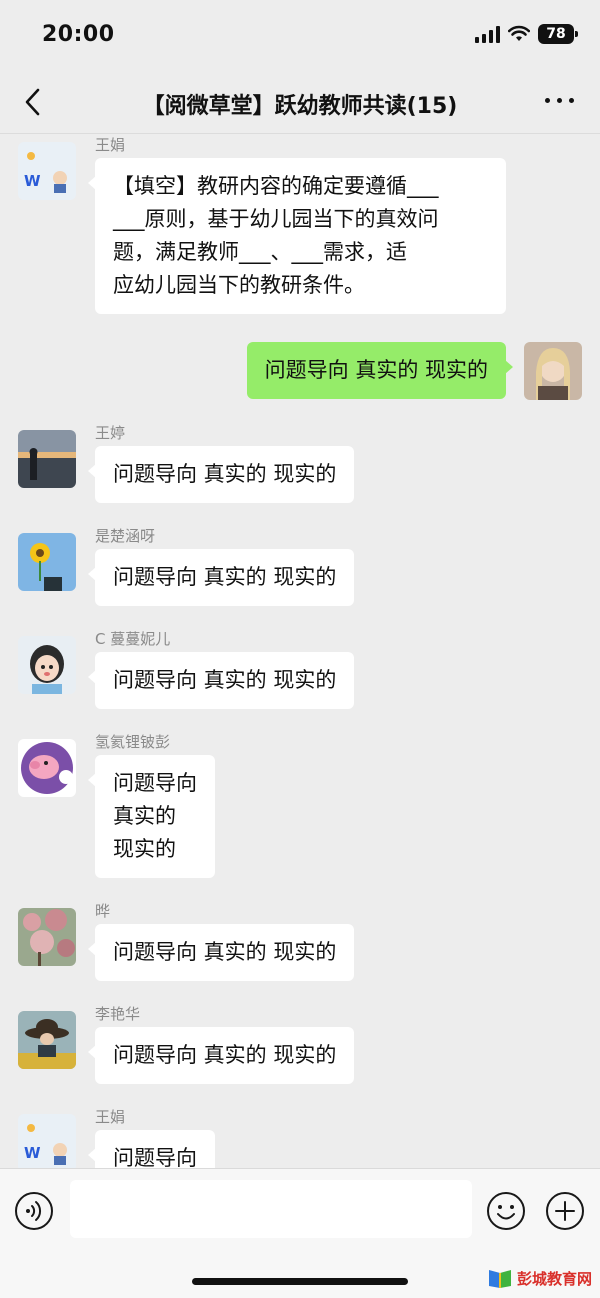 The height and width of the screenshot is (1298, 600). I want to click on voice-icon, so click(34, 1211).